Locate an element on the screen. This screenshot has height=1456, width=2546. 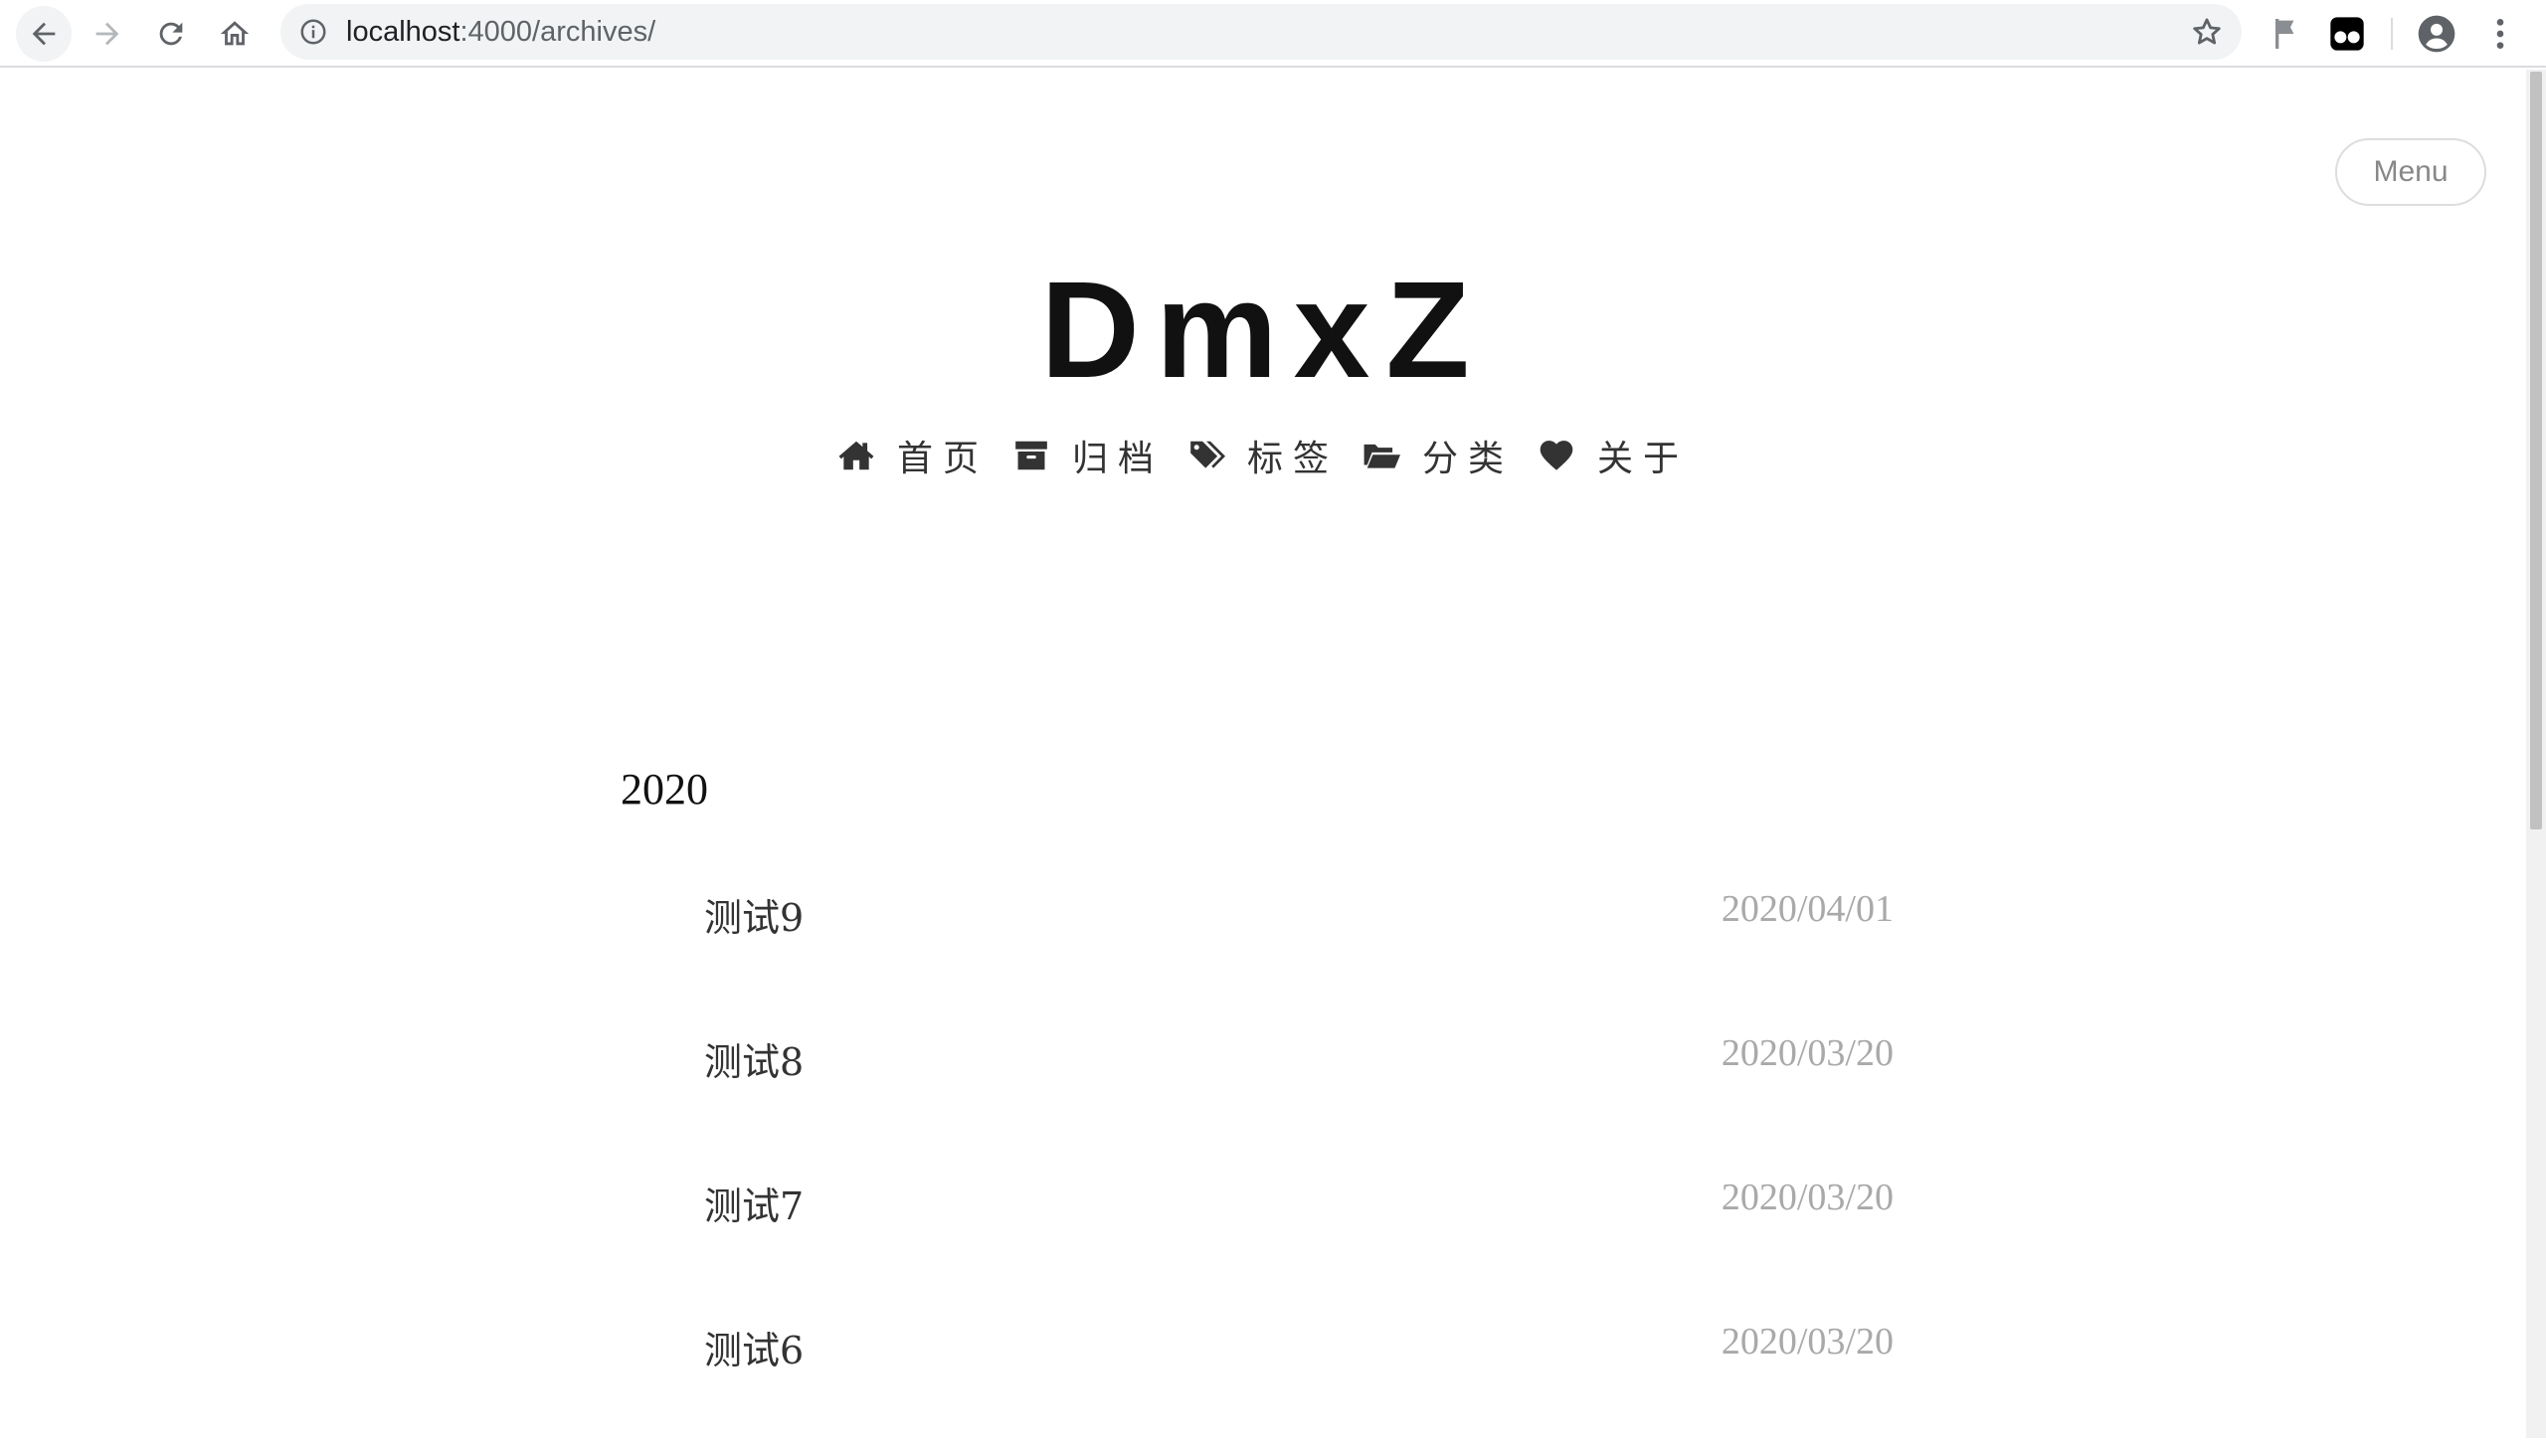
nav-item-archive: 归档 is located at coordinates (1088, 455).